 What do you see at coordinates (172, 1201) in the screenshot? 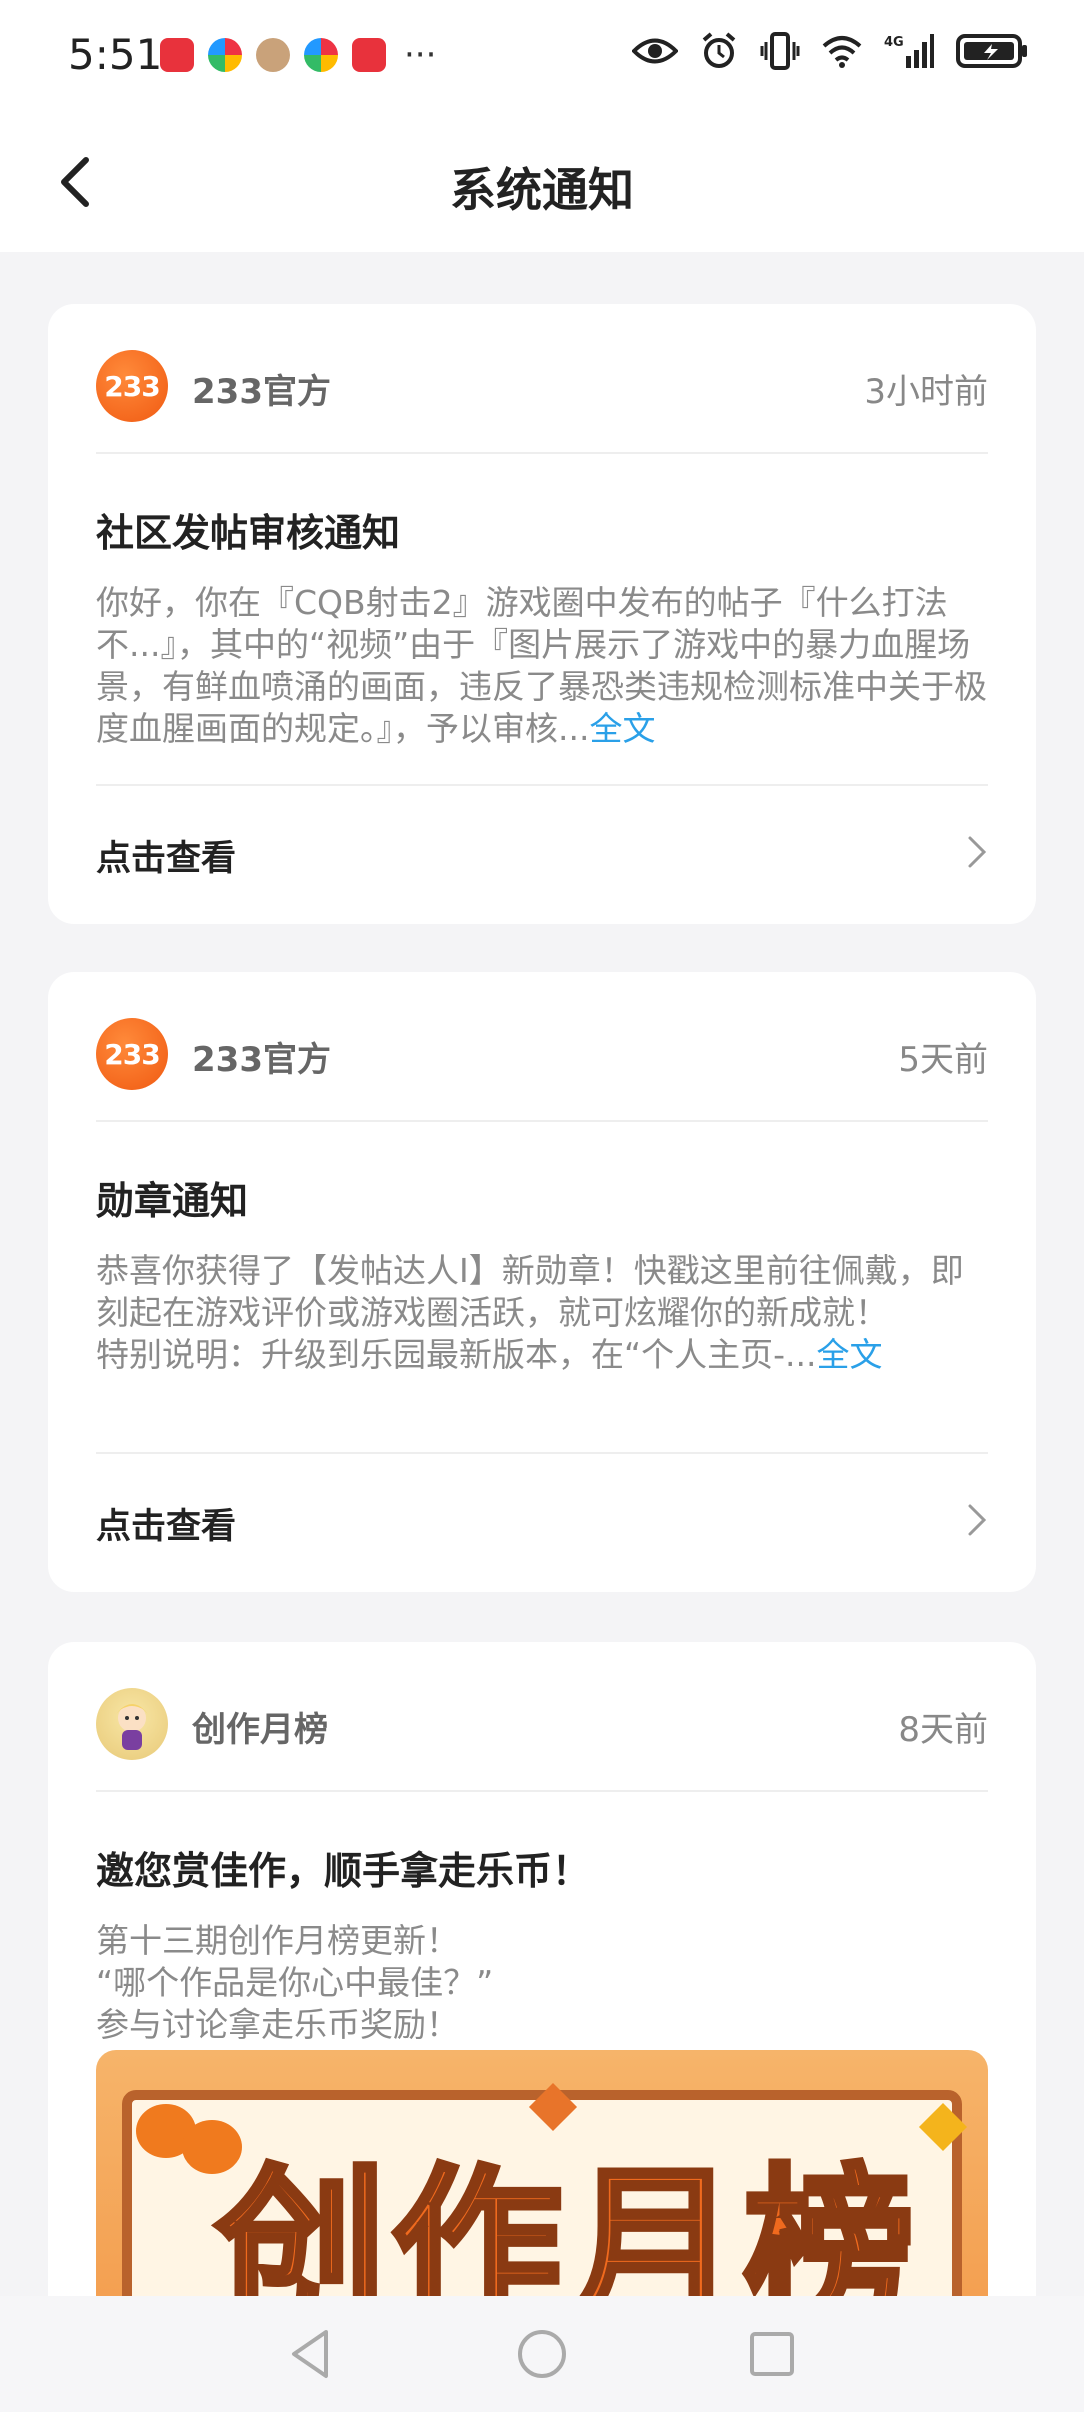
I see `notification-title: 勋章通知` at bounding box center [172, 1201].